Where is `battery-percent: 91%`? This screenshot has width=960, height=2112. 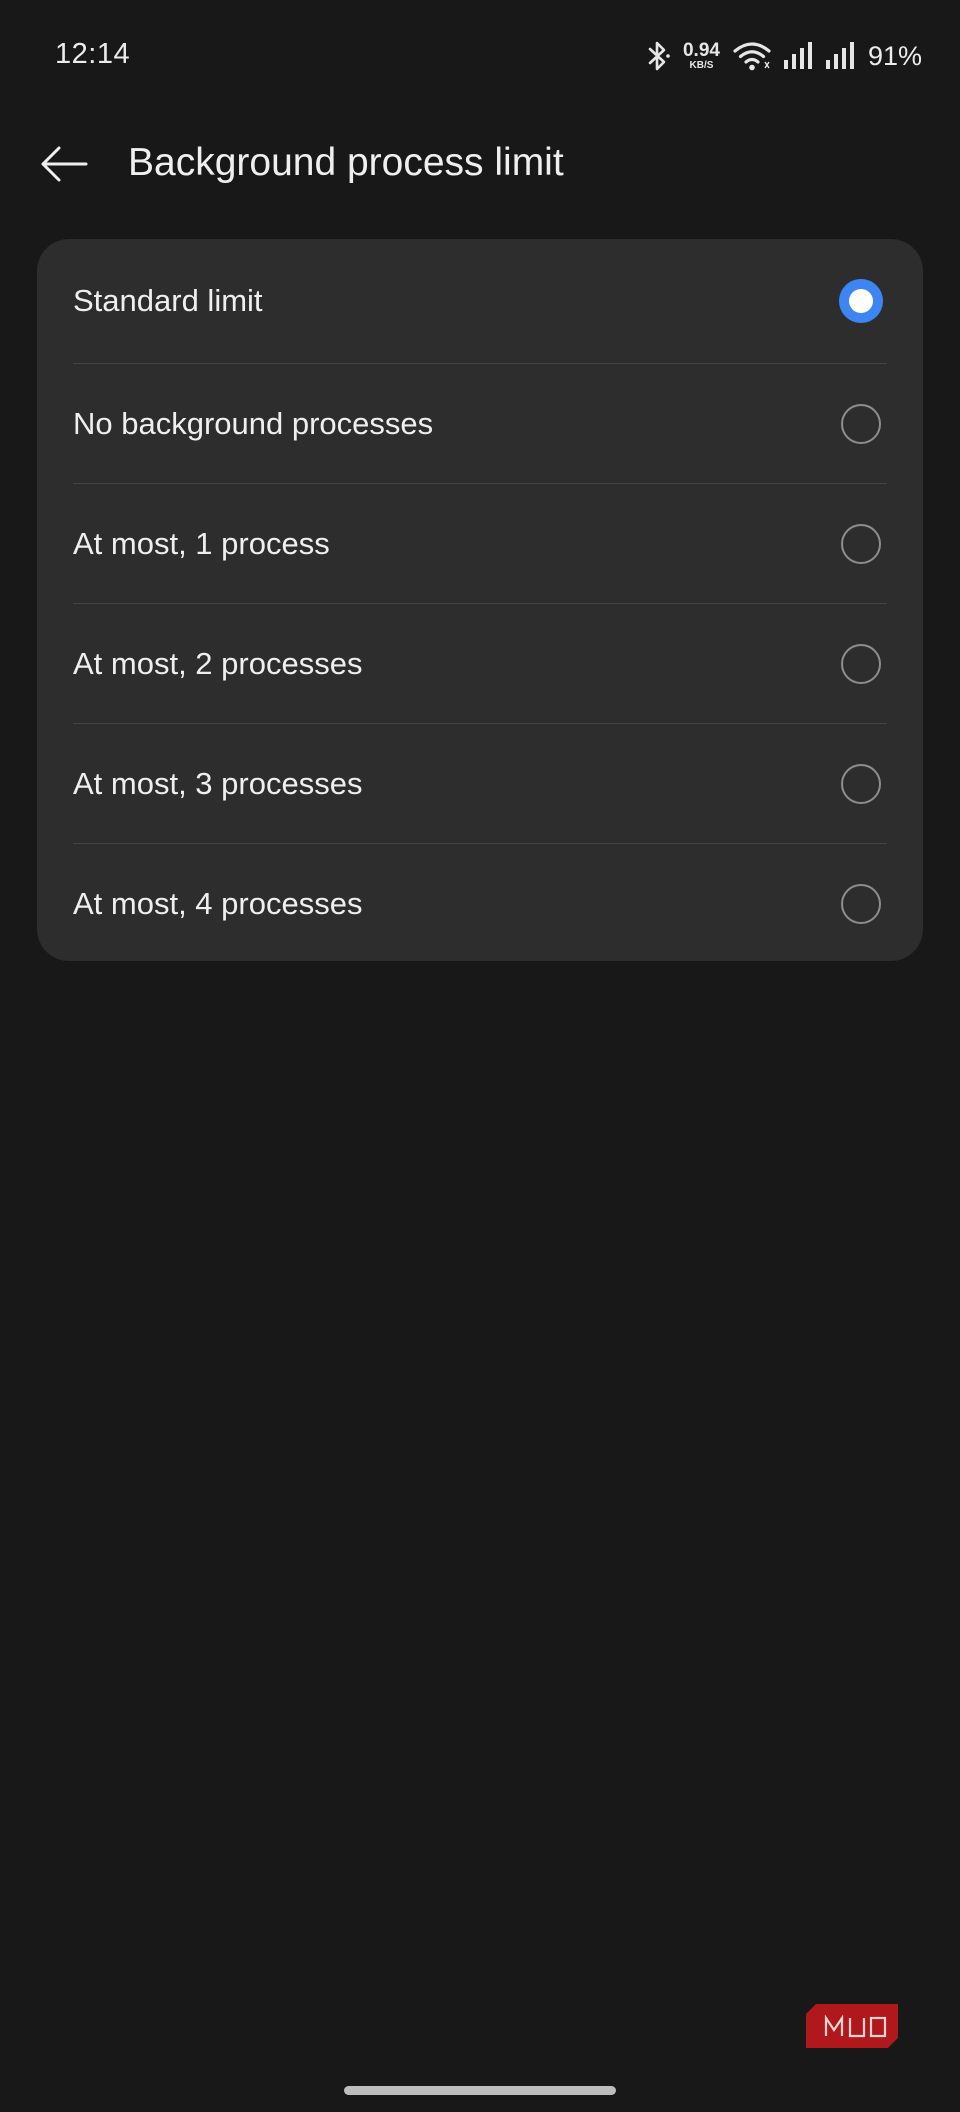 battery-percent: 91% is located at coordinates (894, 55).